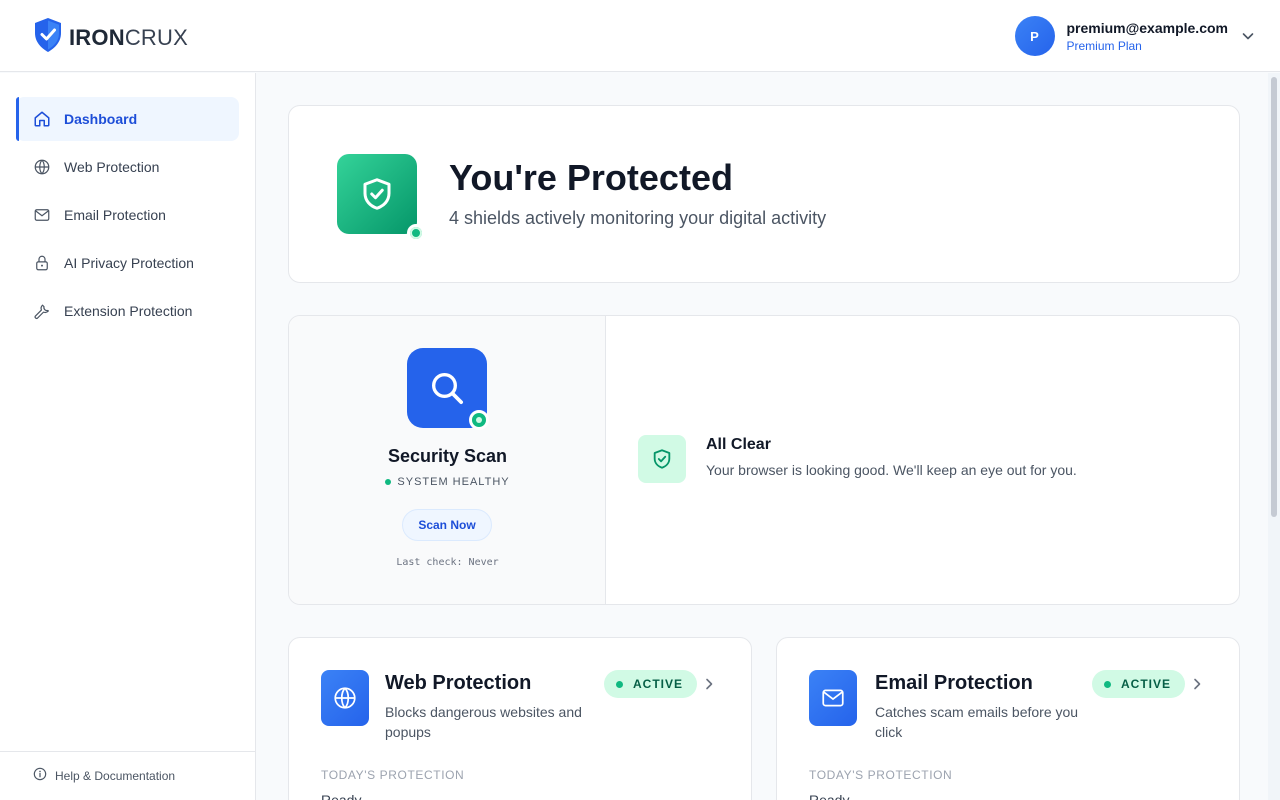 The height and width of the screenshot is (800, 1280). Describe the element at coordinates (591, 177) in the screenshot. I see `page-title: You're Protected` at that location.